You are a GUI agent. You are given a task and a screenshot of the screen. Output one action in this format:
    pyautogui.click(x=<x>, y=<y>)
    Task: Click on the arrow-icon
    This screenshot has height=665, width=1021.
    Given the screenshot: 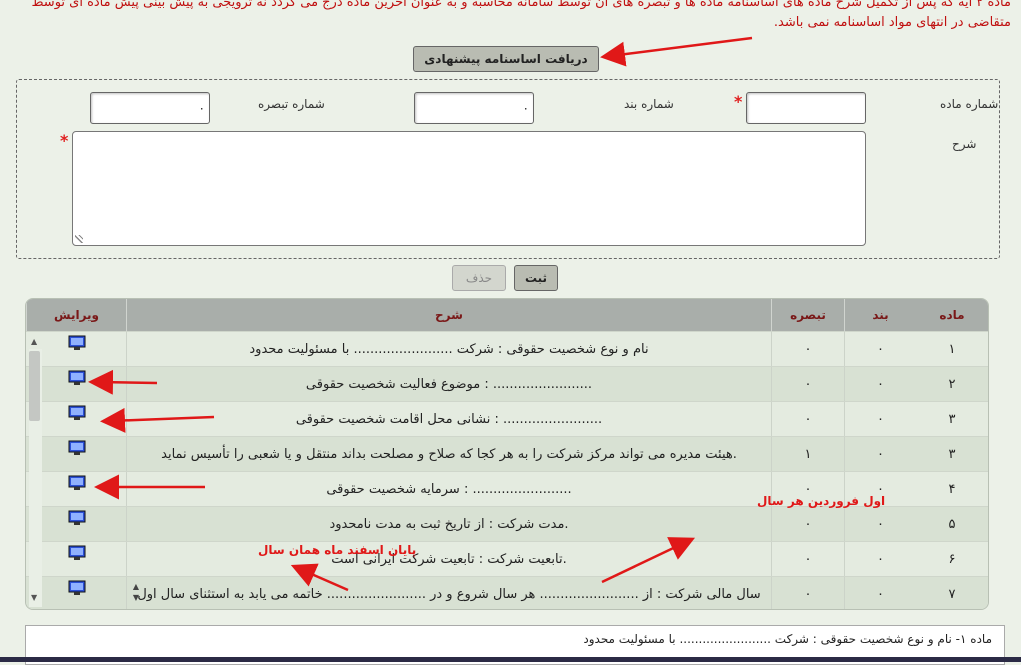 What is the action you would take?
    pyautogui.click(x=676, y=51)
    